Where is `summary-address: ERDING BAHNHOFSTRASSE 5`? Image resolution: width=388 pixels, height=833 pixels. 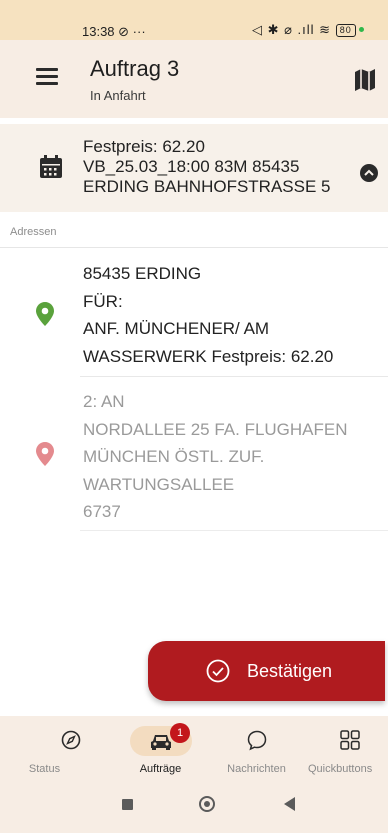 summary-address: ERDING BAHNHOFSTRASSE 5 is located at coordinates (207, 186).